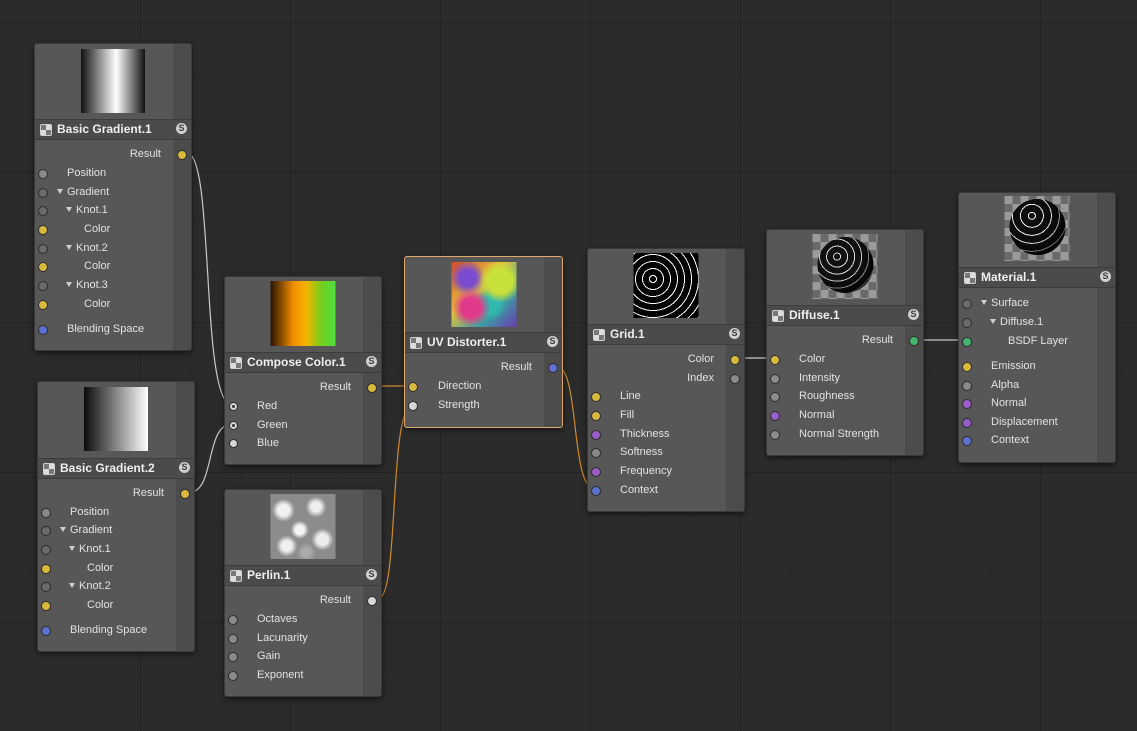  I want to click on input-label: Diffuse.1, so click(1016, 322).